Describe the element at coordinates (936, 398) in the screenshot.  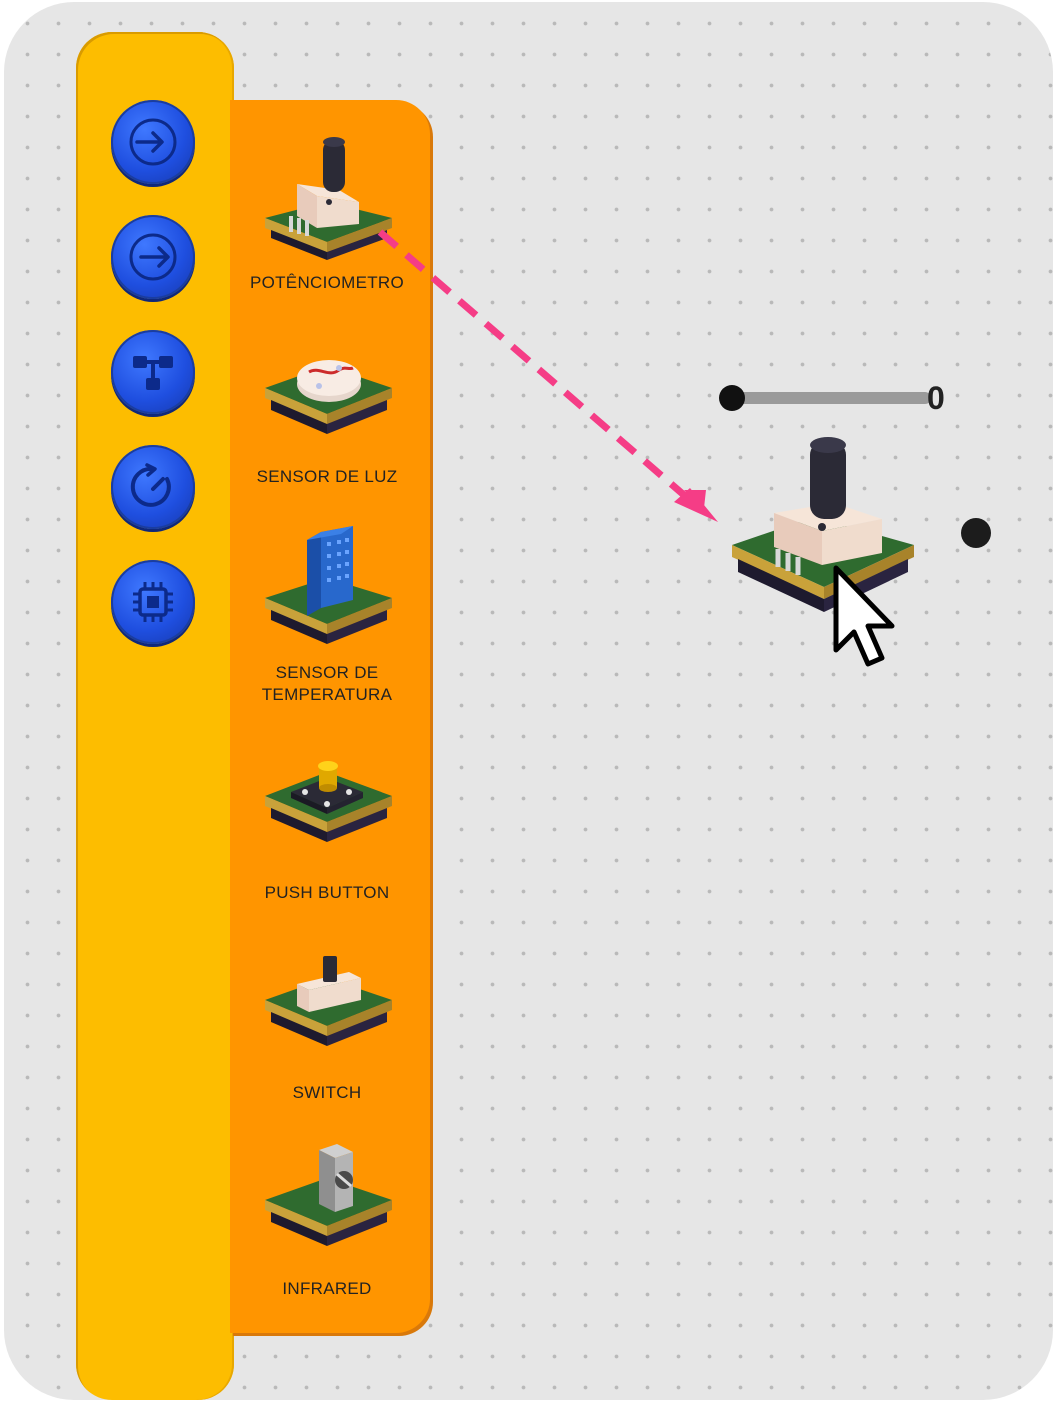
I see `slider-value: 0` at that location.